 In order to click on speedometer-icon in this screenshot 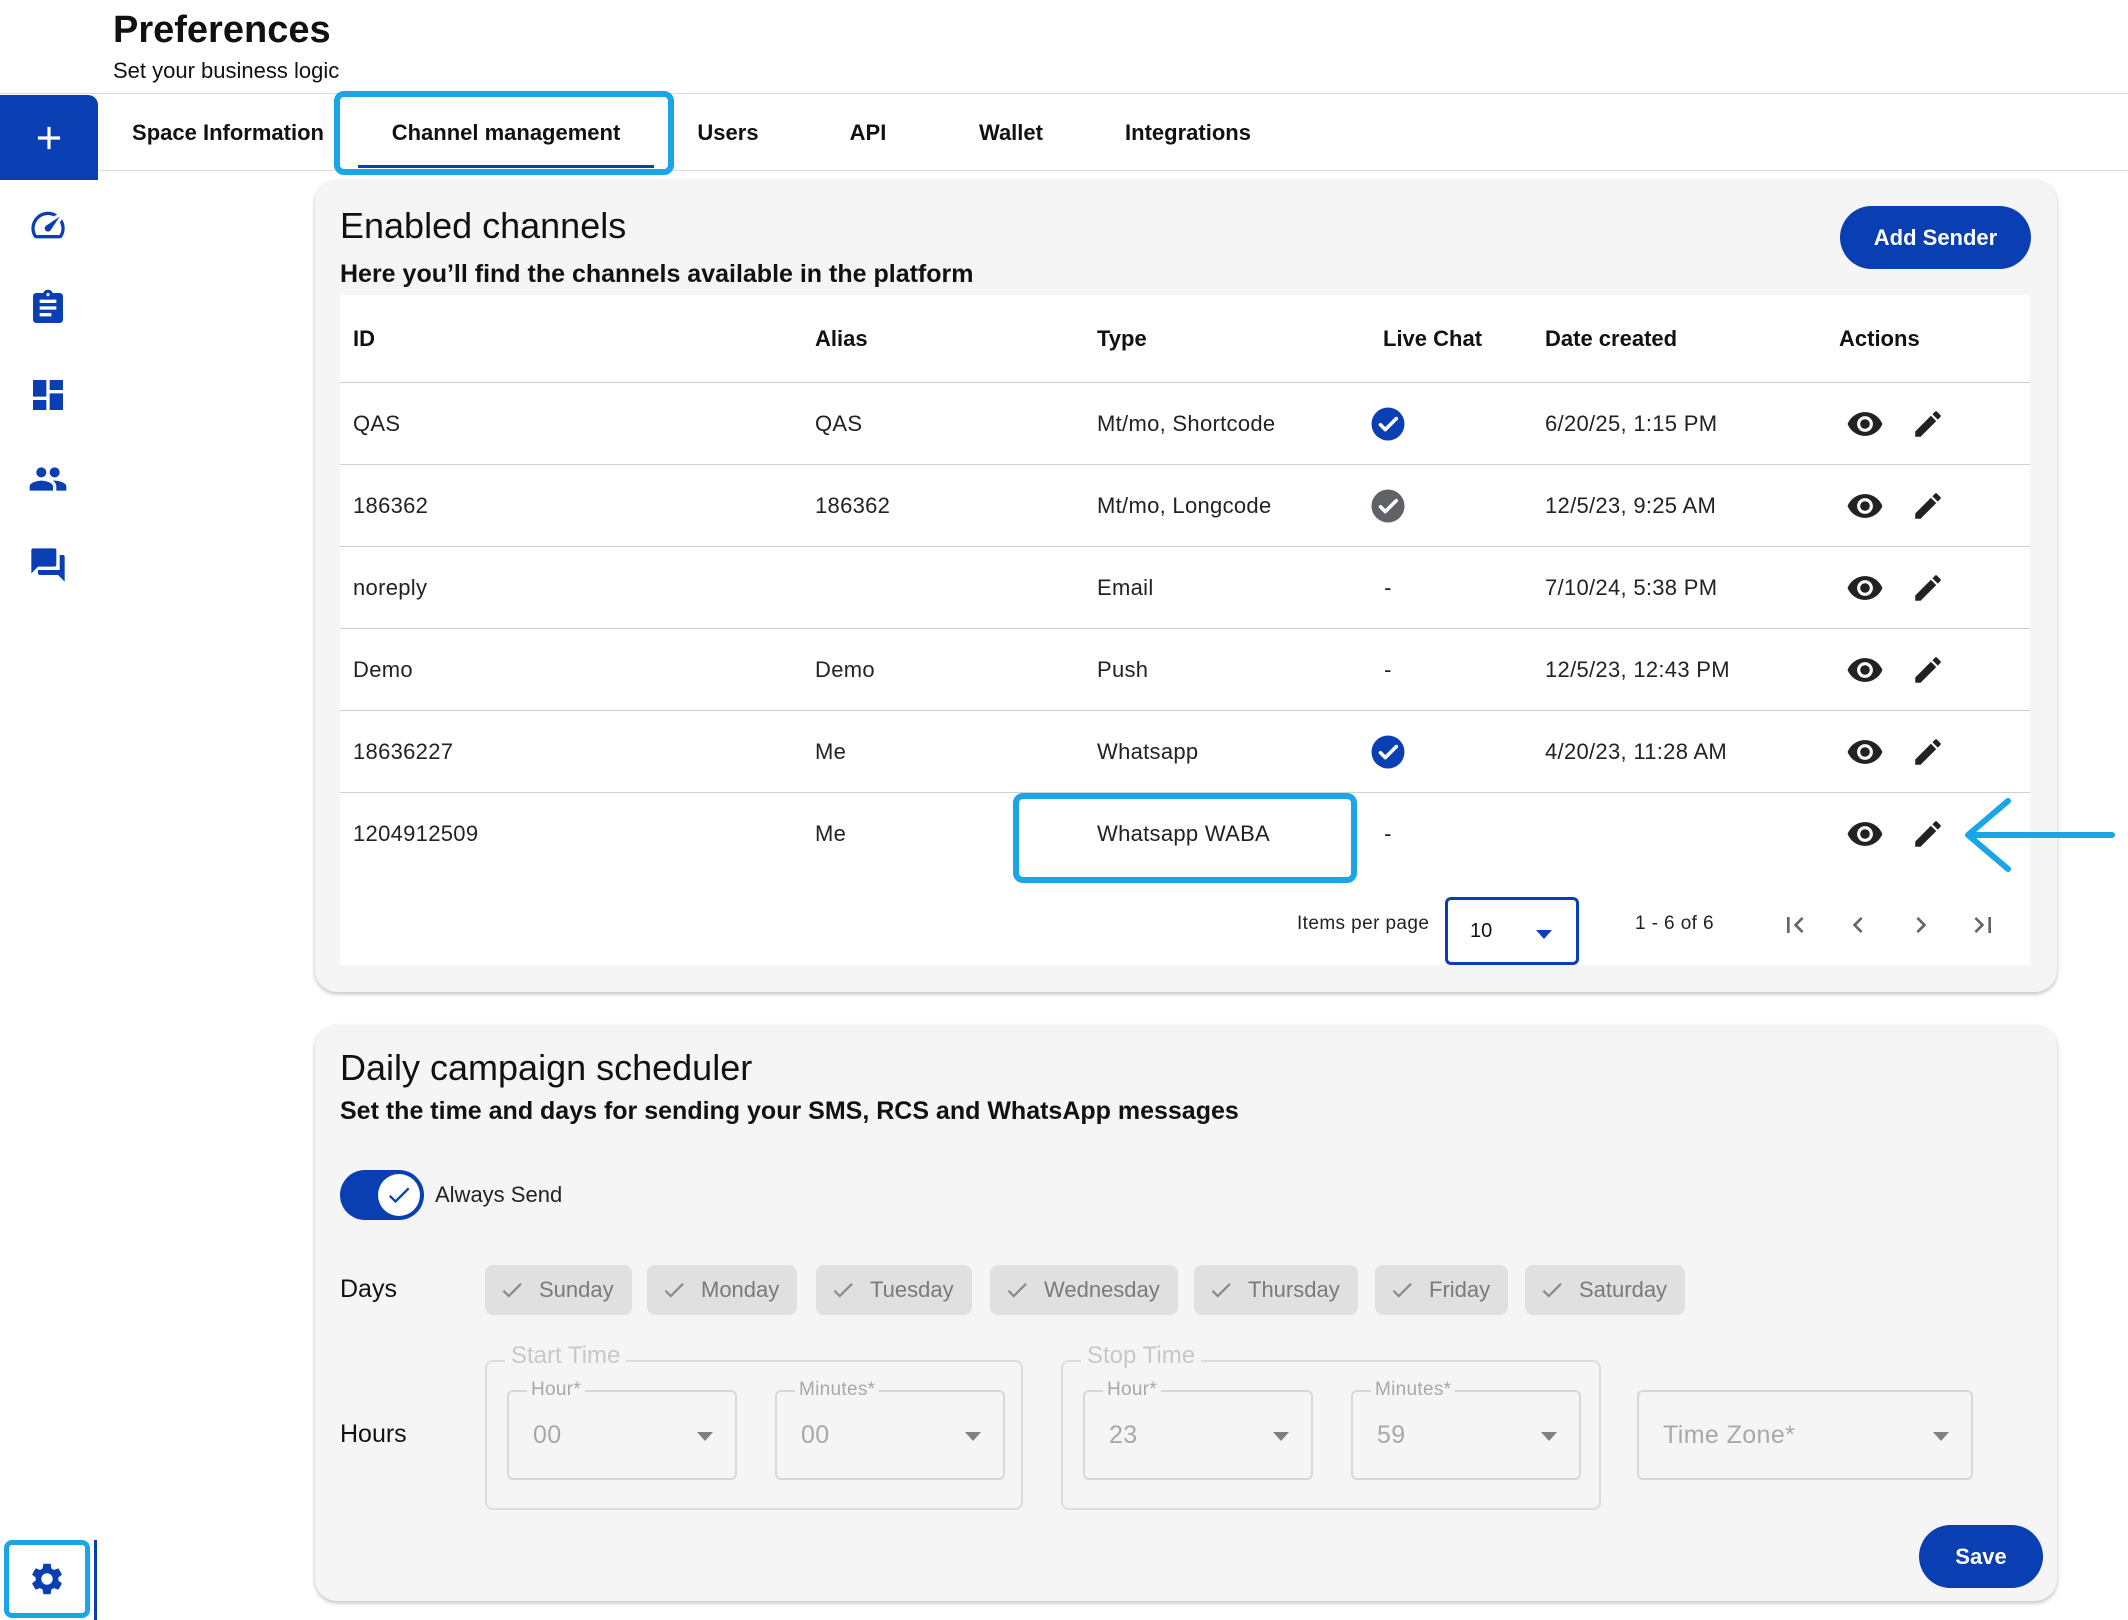, I will do `click(47, 224)`.